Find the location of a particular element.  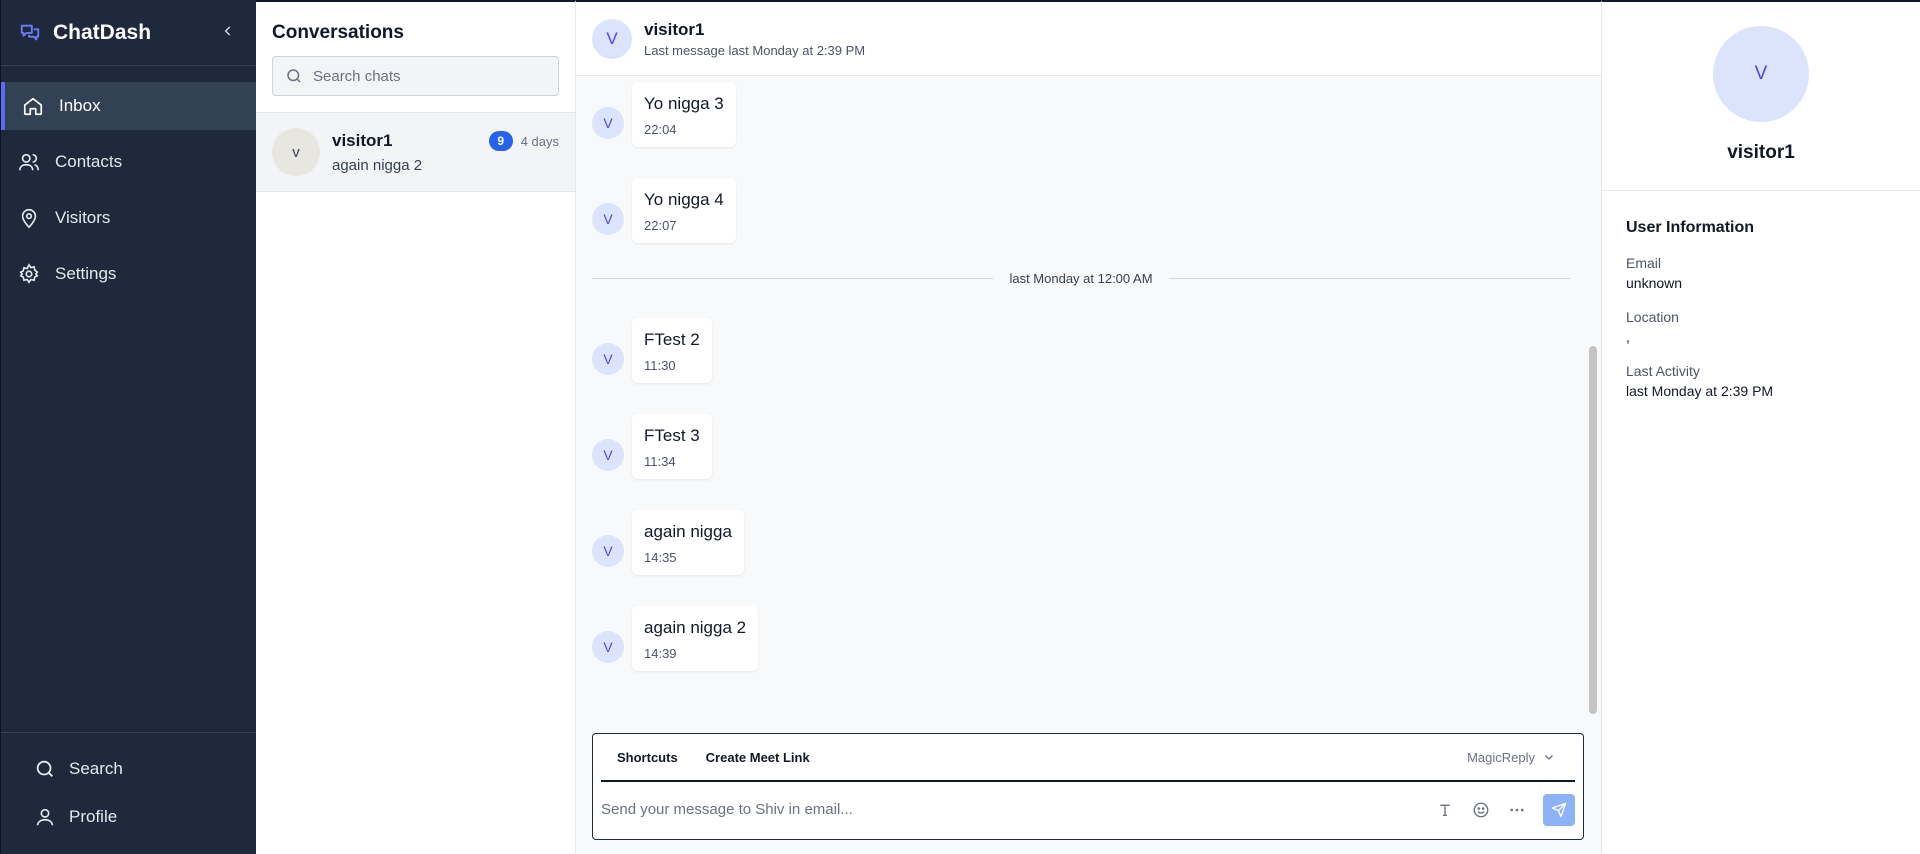

chat-last-message-status: Last message last Monday at 2:39 PM is located at coordinates (755, 50).